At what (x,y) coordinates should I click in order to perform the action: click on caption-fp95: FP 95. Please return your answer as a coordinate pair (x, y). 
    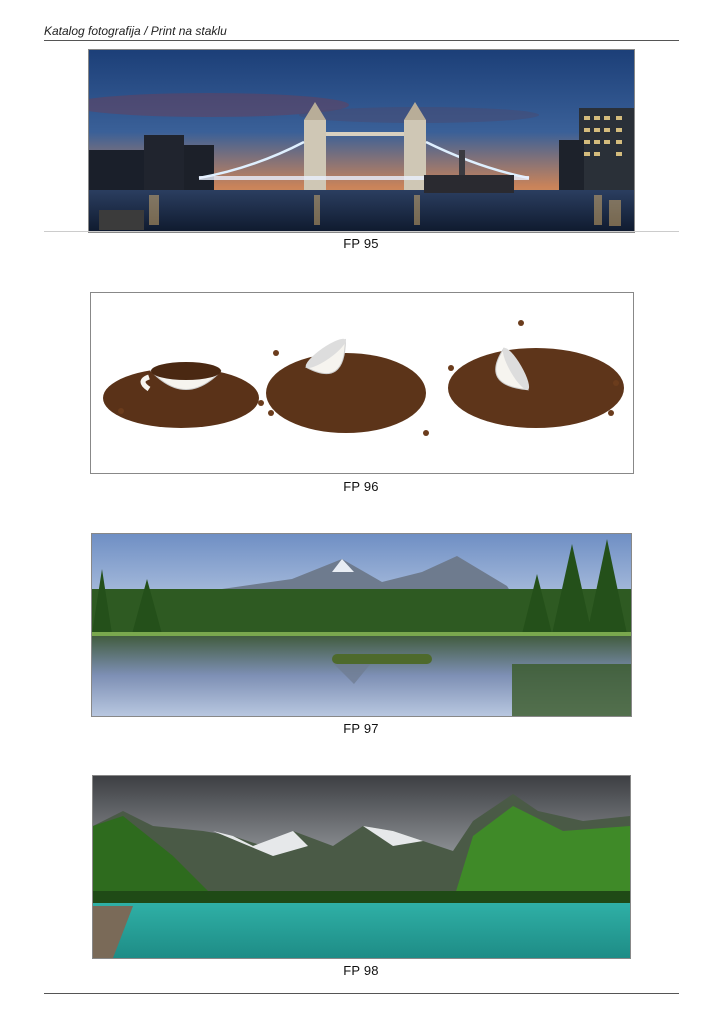
    Looking at the image, I should click on (361, 243).